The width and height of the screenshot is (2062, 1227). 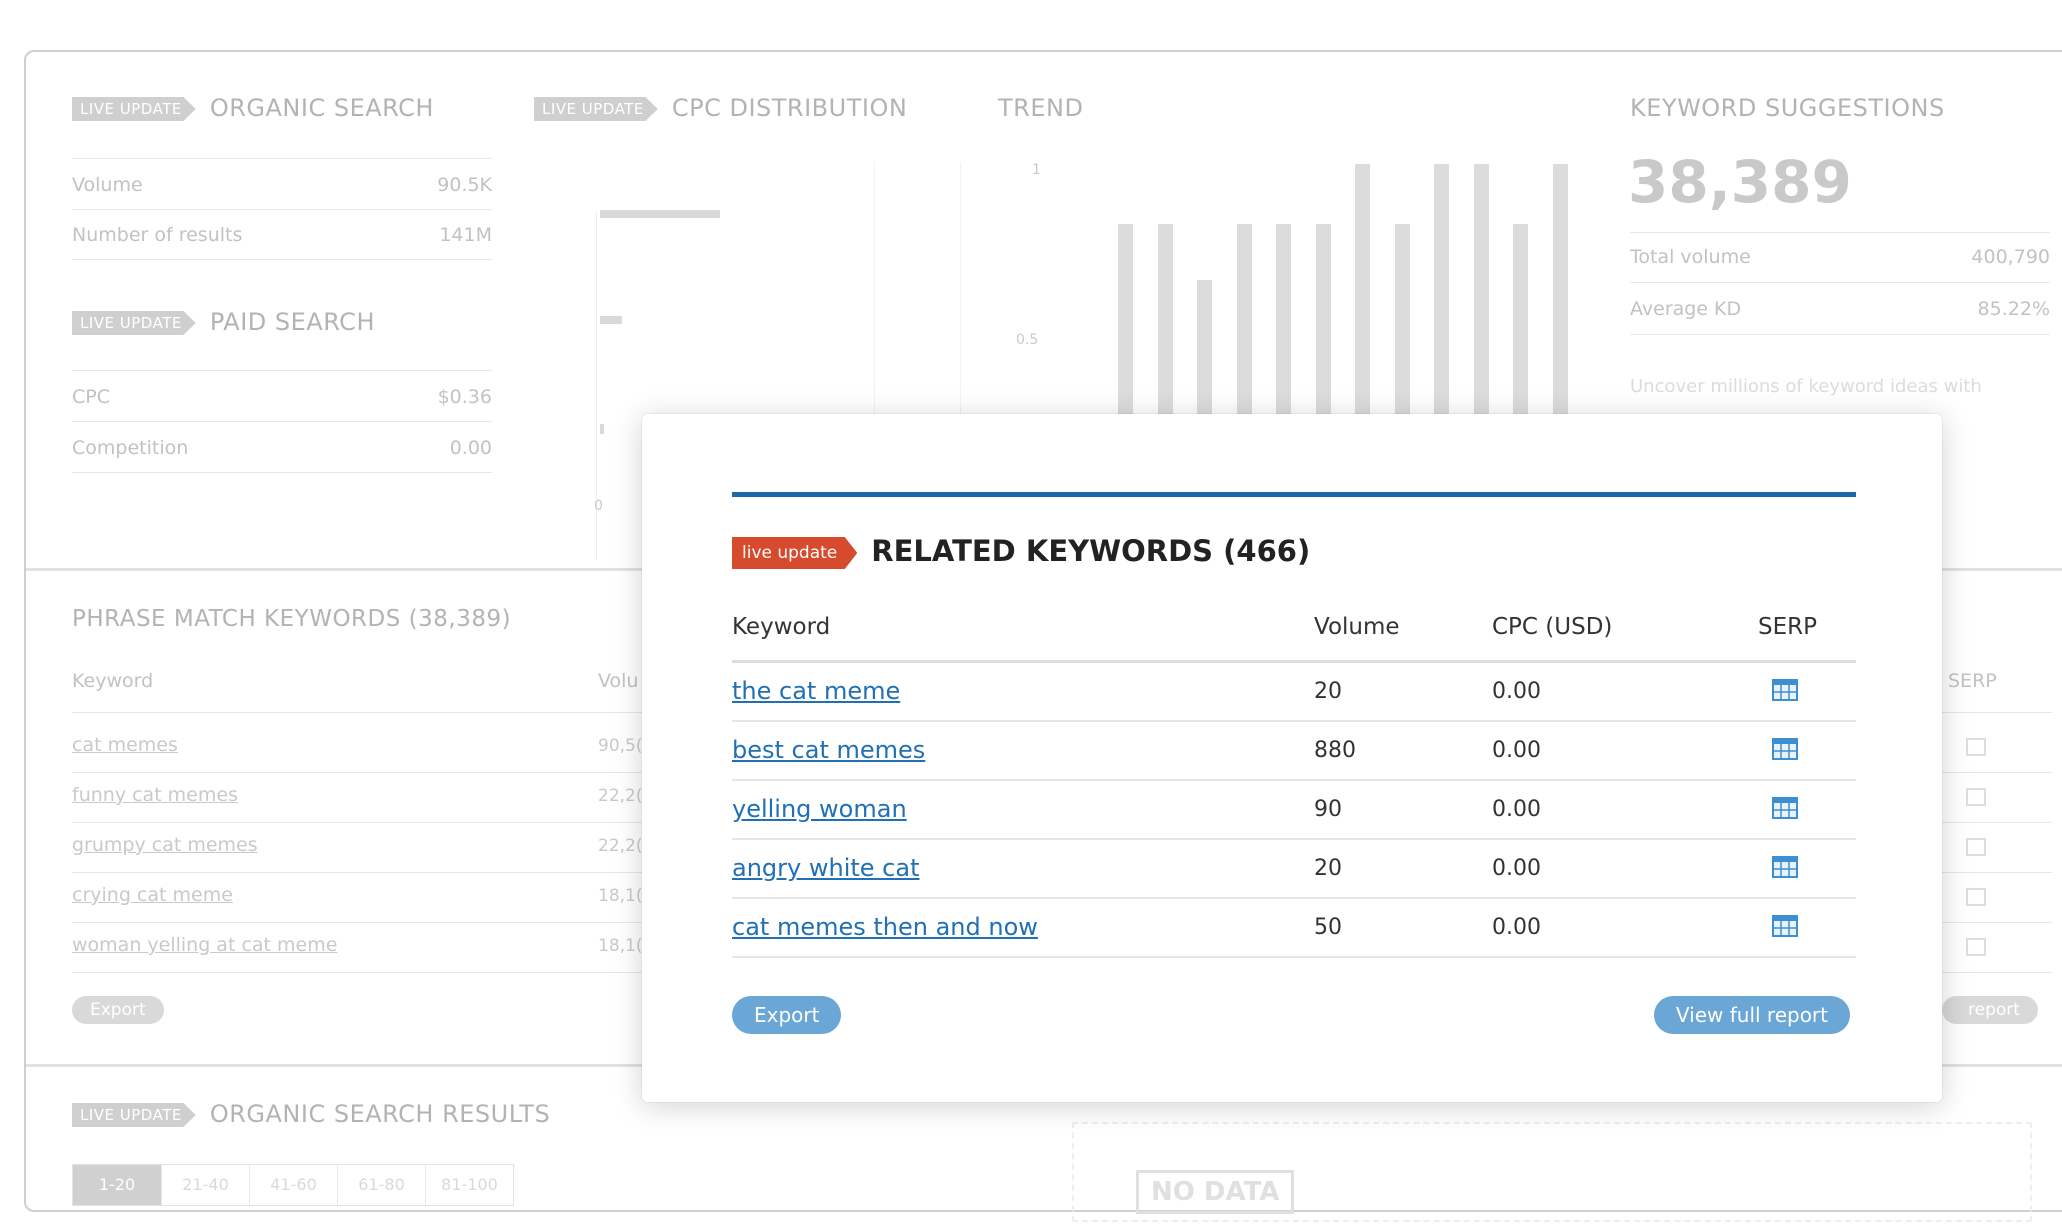 I want to click on modal-accent-bar, so click(x=1294, y=494).